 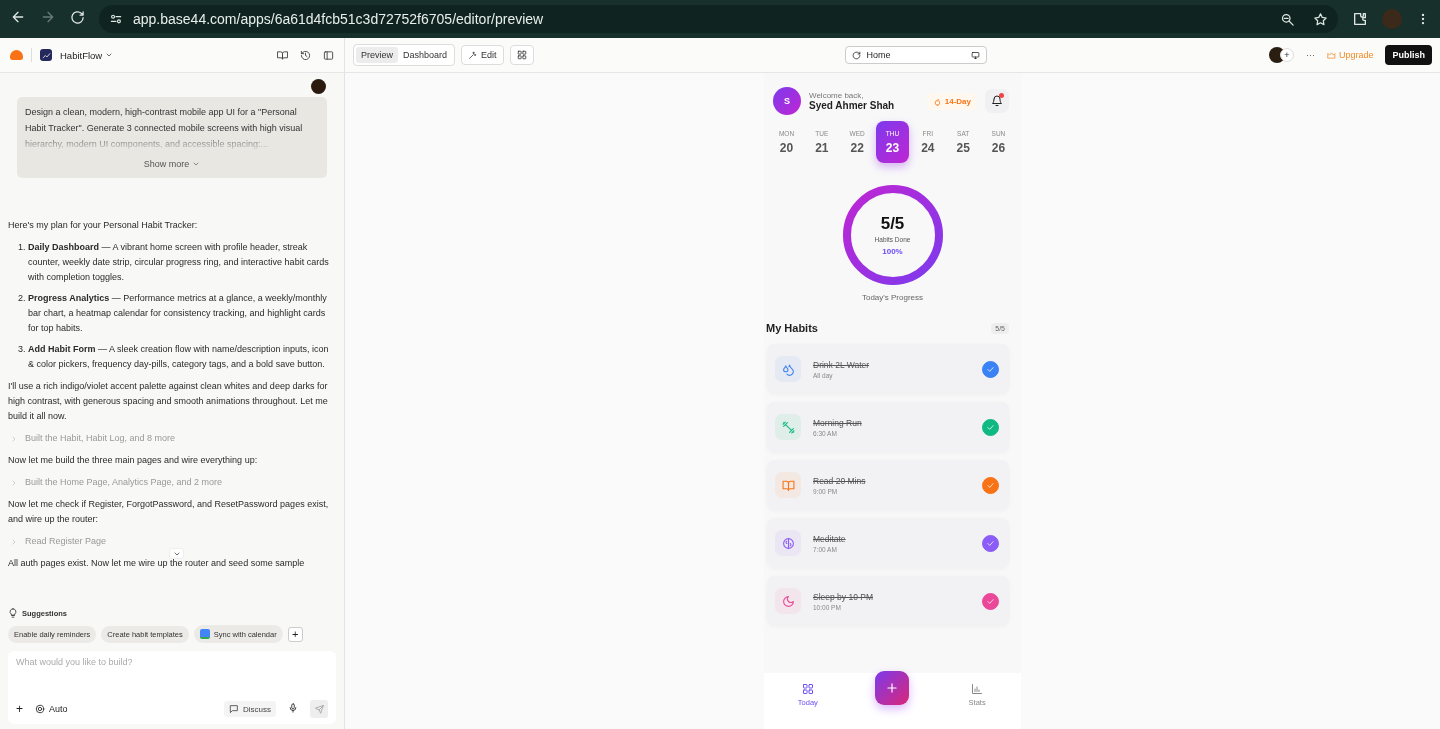 What do you see at coordinates (22, 298) in the screenshot?
I see `list-number: 2.` at bounding box center [22, 298].